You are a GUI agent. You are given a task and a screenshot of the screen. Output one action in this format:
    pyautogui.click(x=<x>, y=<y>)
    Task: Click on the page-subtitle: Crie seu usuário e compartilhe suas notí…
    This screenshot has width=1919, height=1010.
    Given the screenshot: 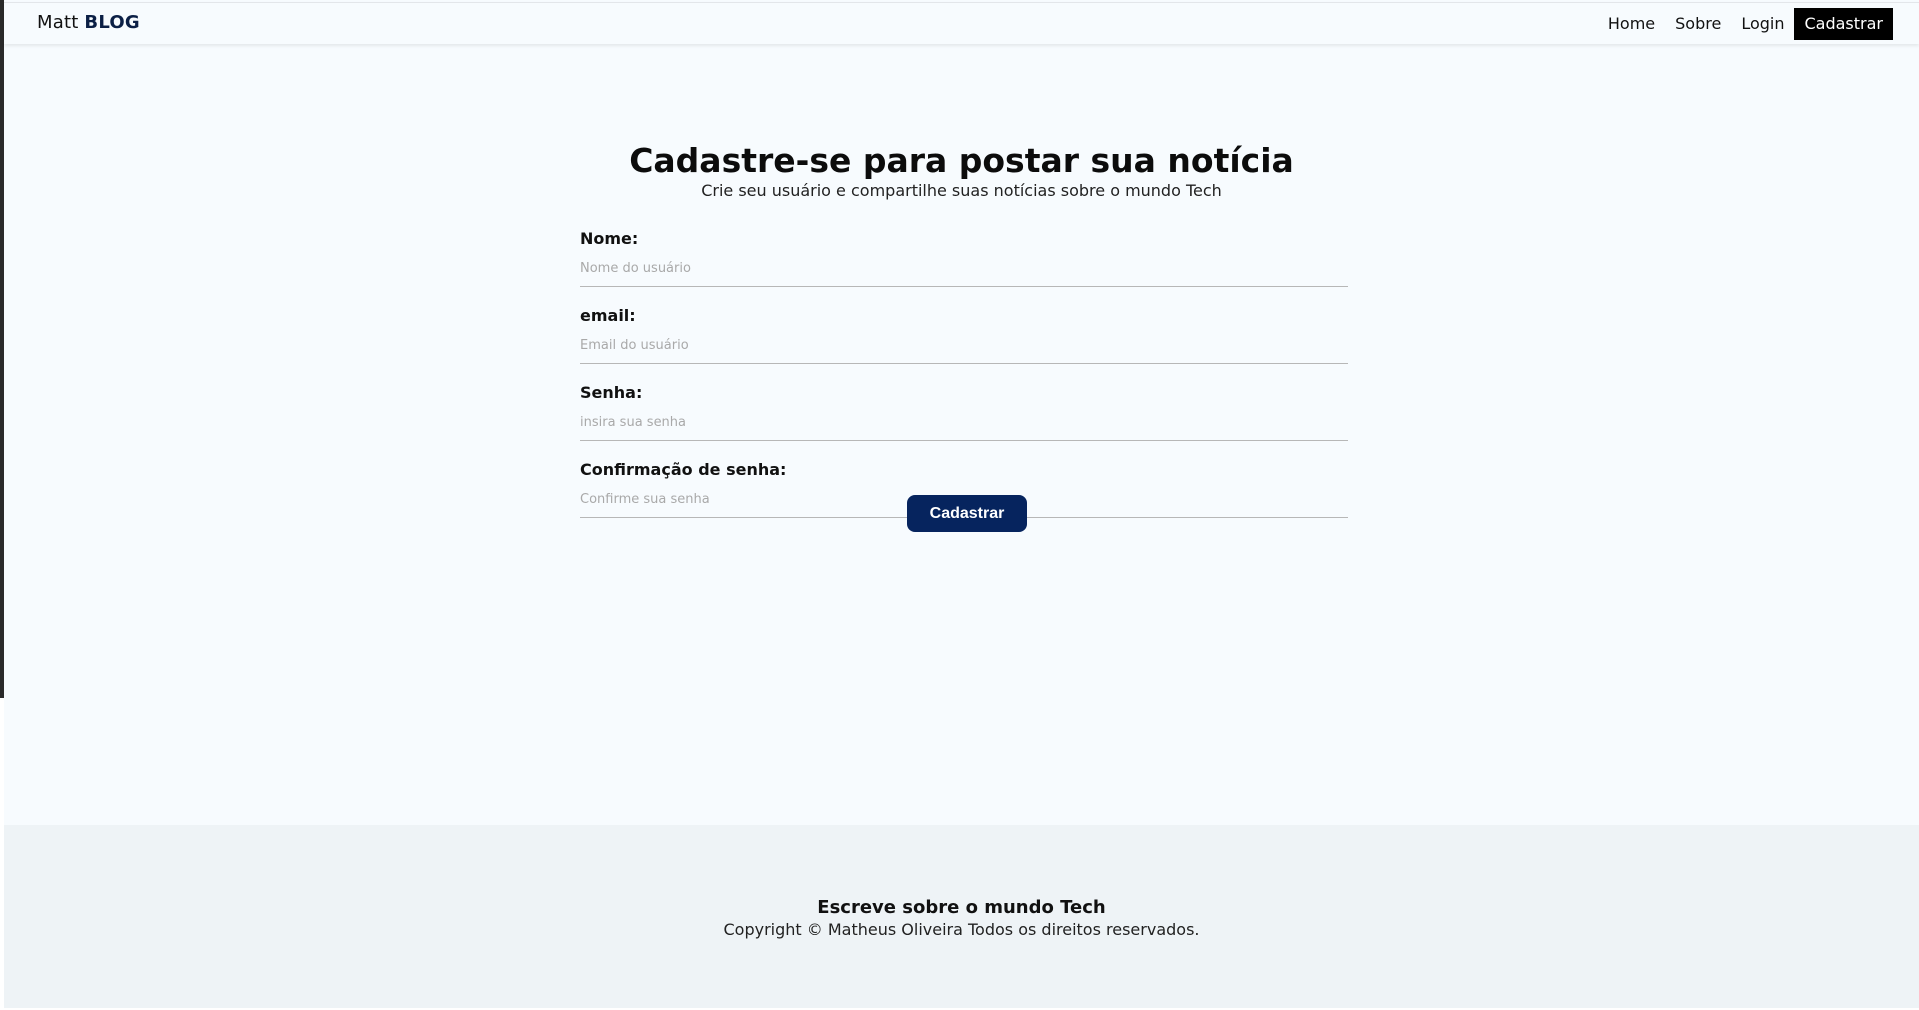 What is the action you would take?
    pyautogui.click(x=961, y=190)
    